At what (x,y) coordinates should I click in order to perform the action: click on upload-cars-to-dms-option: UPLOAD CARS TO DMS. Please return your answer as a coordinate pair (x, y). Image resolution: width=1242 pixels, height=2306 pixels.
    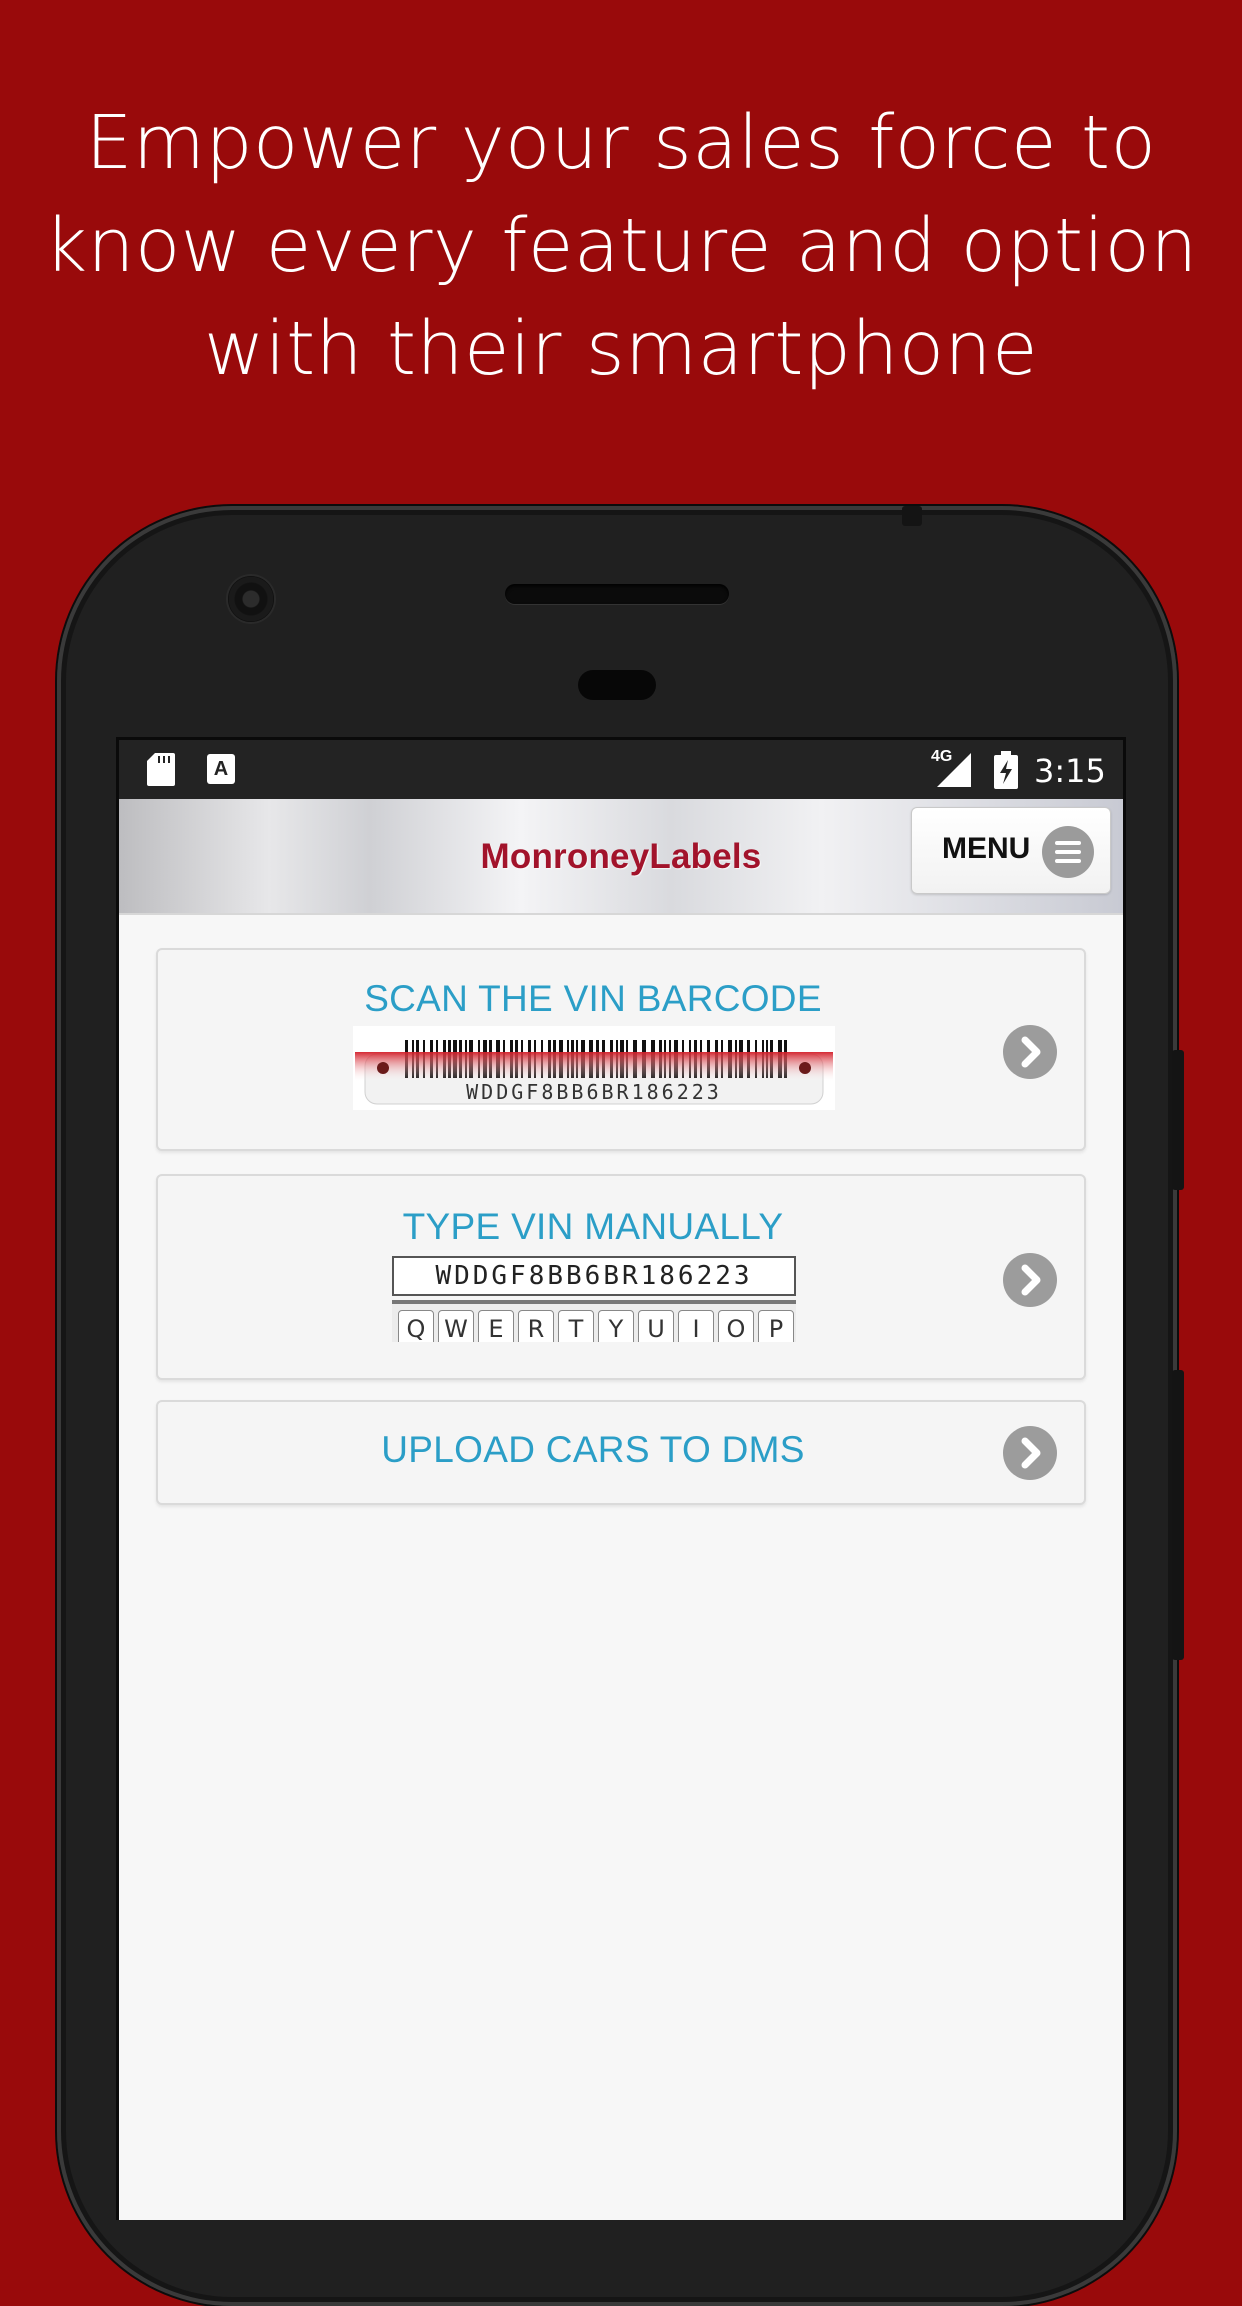
    Looking at the image, I should click on (621, 1452).